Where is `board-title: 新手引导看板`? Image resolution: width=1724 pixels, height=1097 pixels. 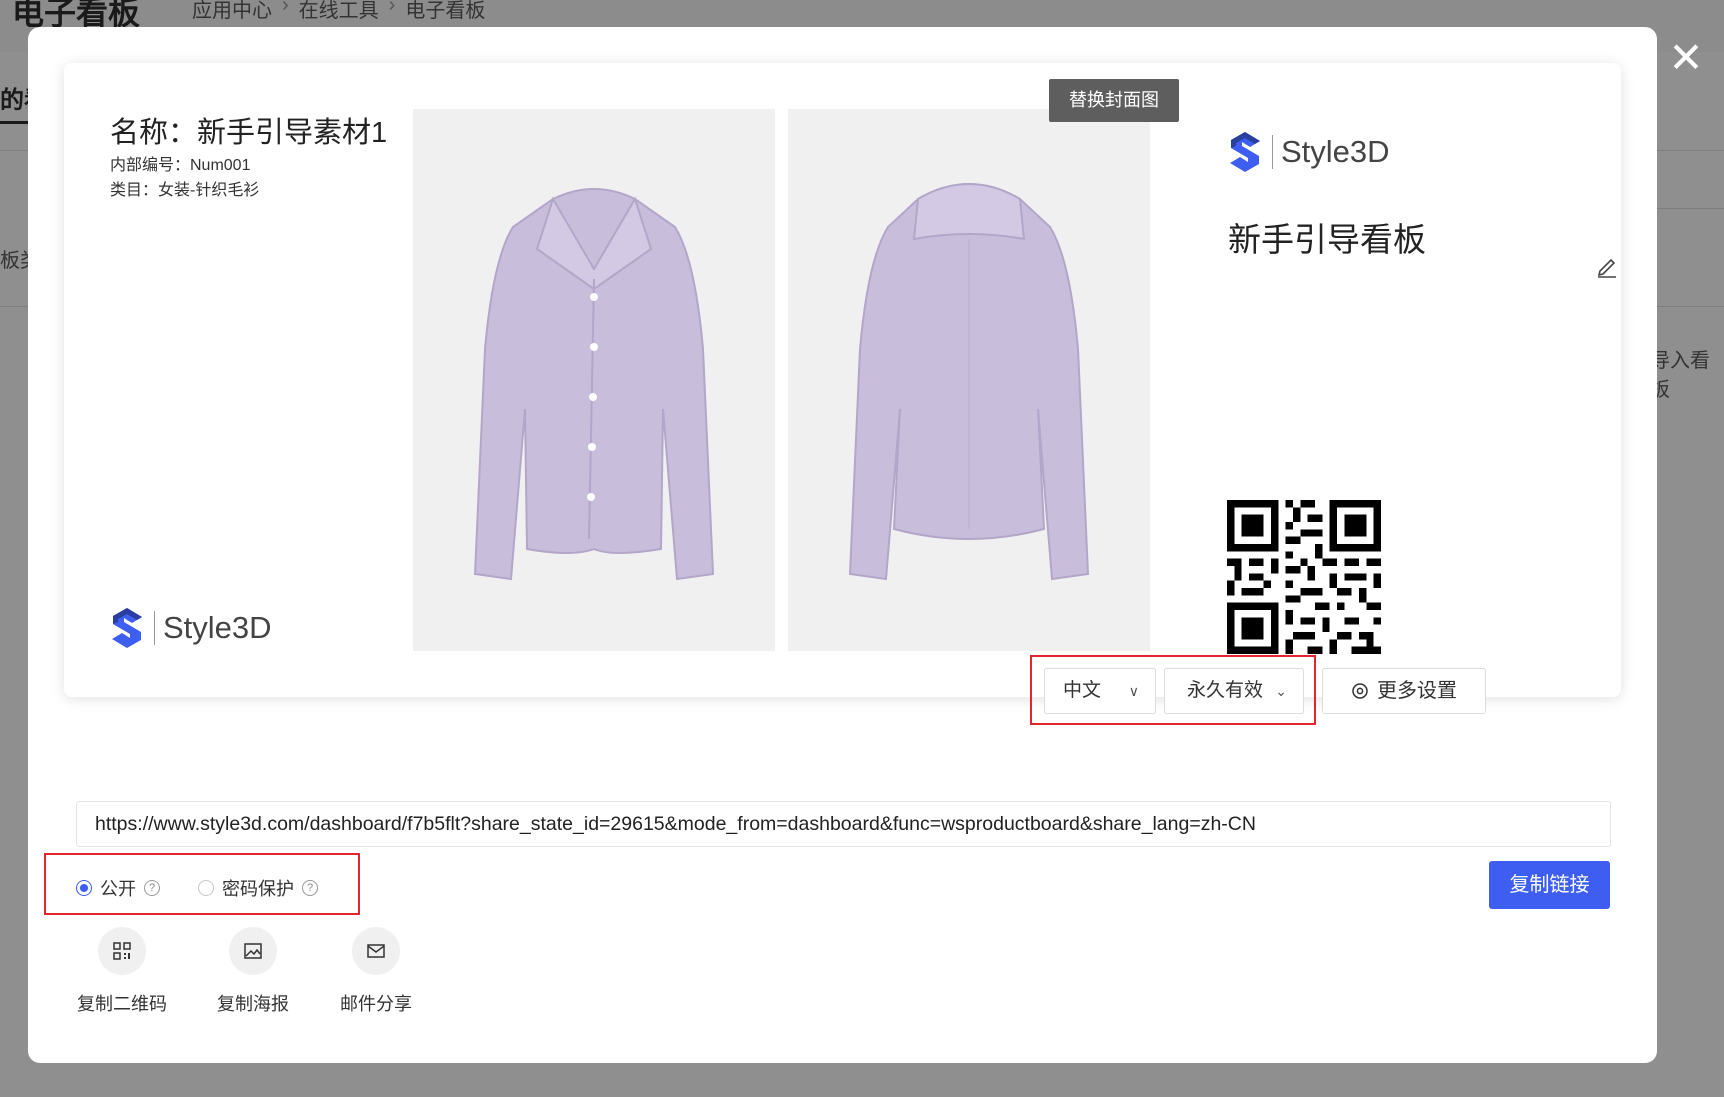
board-title: 新手引导看板 is located at coordinates (1327, 239).